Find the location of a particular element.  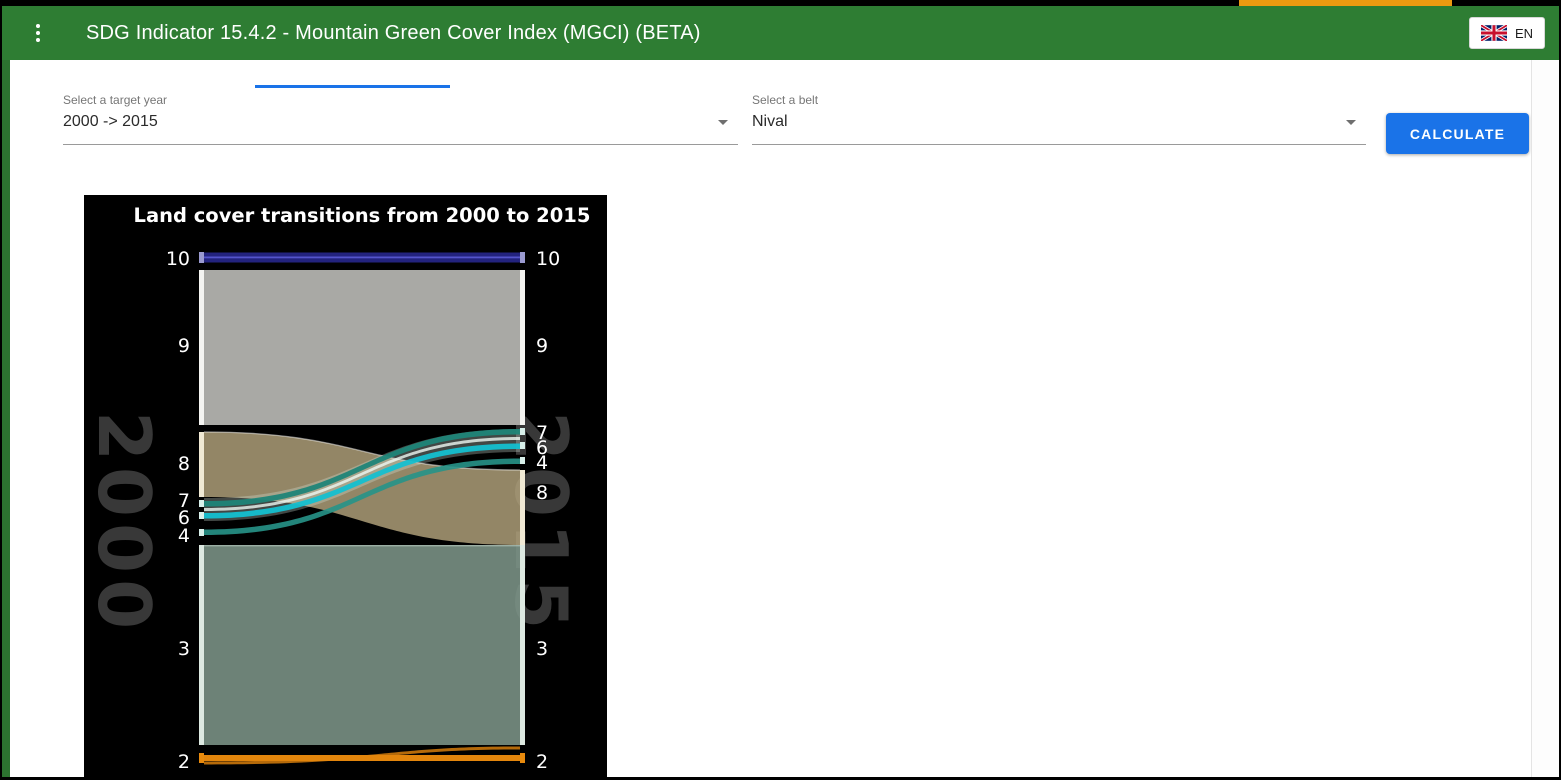

right-node-bars is located at coordinates (522, 507).